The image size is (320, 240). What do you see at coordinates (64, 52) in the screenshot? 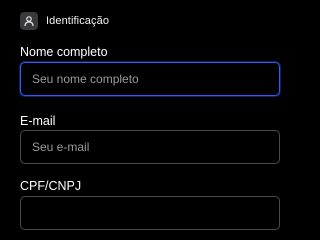
I see `full-name-label: Nome completo` at bounding box center [64, 52].